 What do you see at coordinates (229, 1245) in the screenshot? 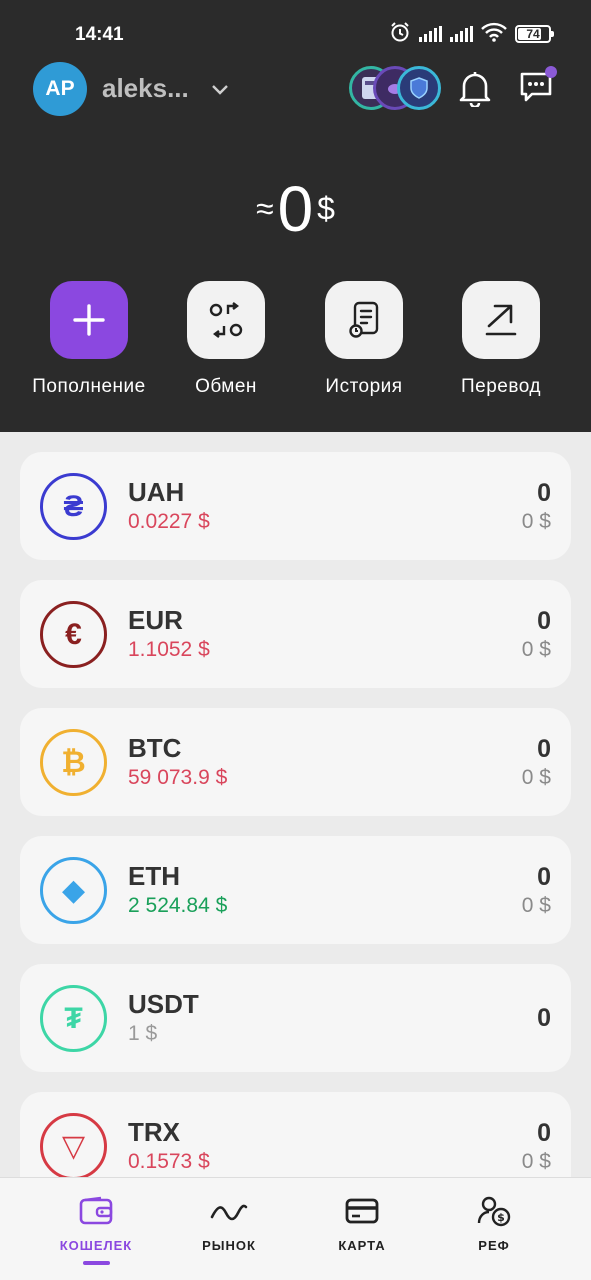
I see `nav-market-label: РЫНОК` at bounding box center [229, 1245].